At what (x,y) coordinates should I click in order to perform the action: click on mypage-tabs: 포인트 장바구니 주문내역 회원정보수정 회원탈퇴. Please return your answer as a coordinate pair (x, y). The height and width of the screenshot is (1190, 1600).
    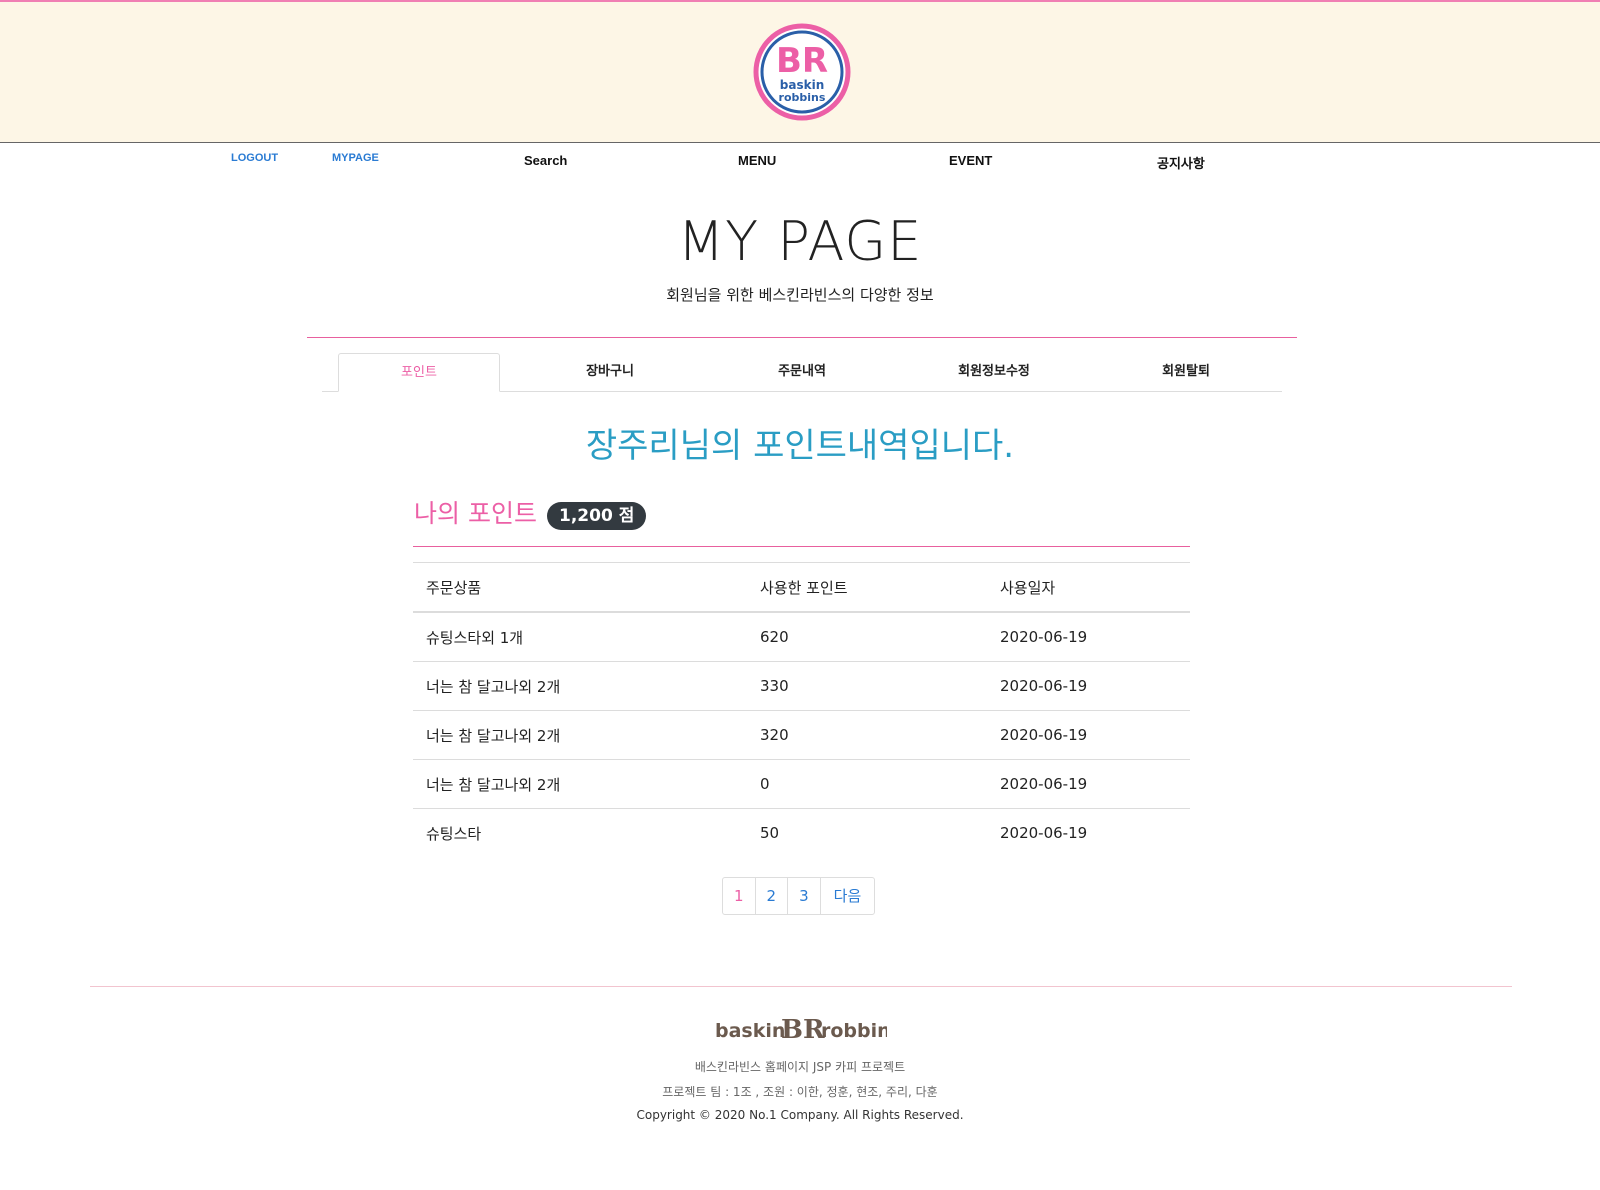
    Looking at the image, I should click on (802, 372).